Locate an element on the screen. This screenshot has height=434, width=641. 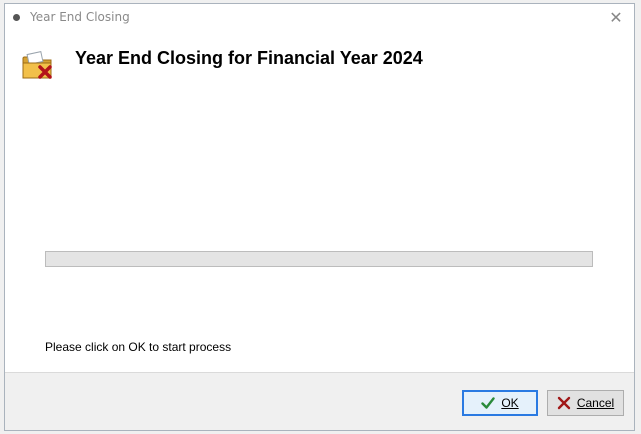
check-icon is located at coordinates (488, 403).